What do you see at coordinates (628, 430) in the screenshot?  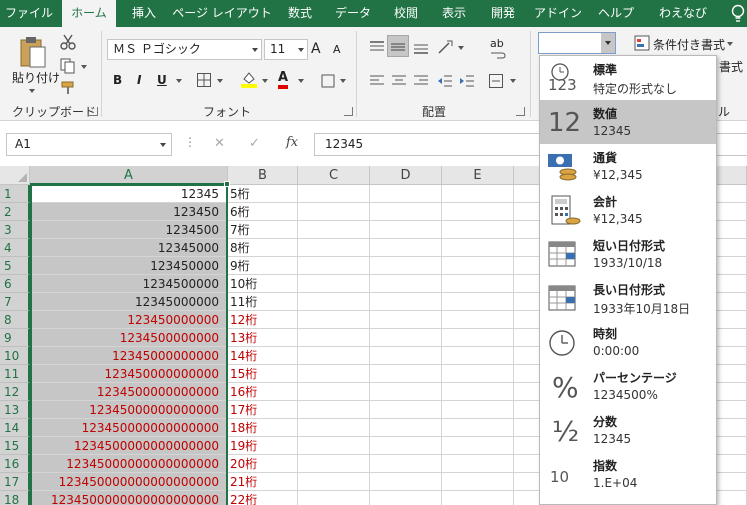 I see `format-option: ½ 分数 12345` at bounding box center [628, 430].